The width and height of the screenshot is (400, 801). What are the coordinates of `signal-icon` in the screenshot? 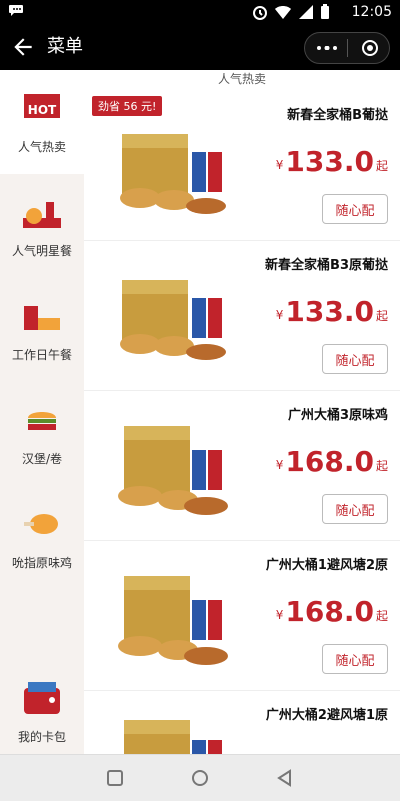 It's located at (306, 12).